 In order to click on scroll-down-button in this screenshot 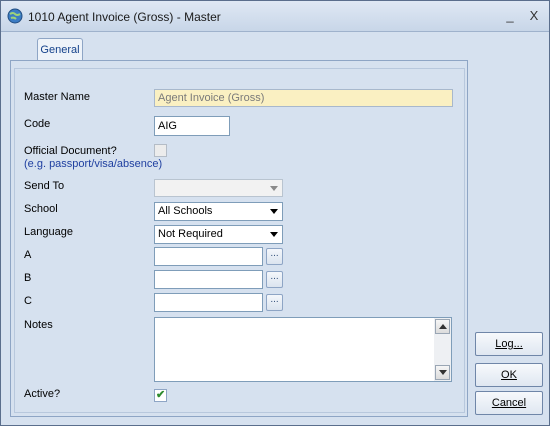, I will do `click(442, 372)`.